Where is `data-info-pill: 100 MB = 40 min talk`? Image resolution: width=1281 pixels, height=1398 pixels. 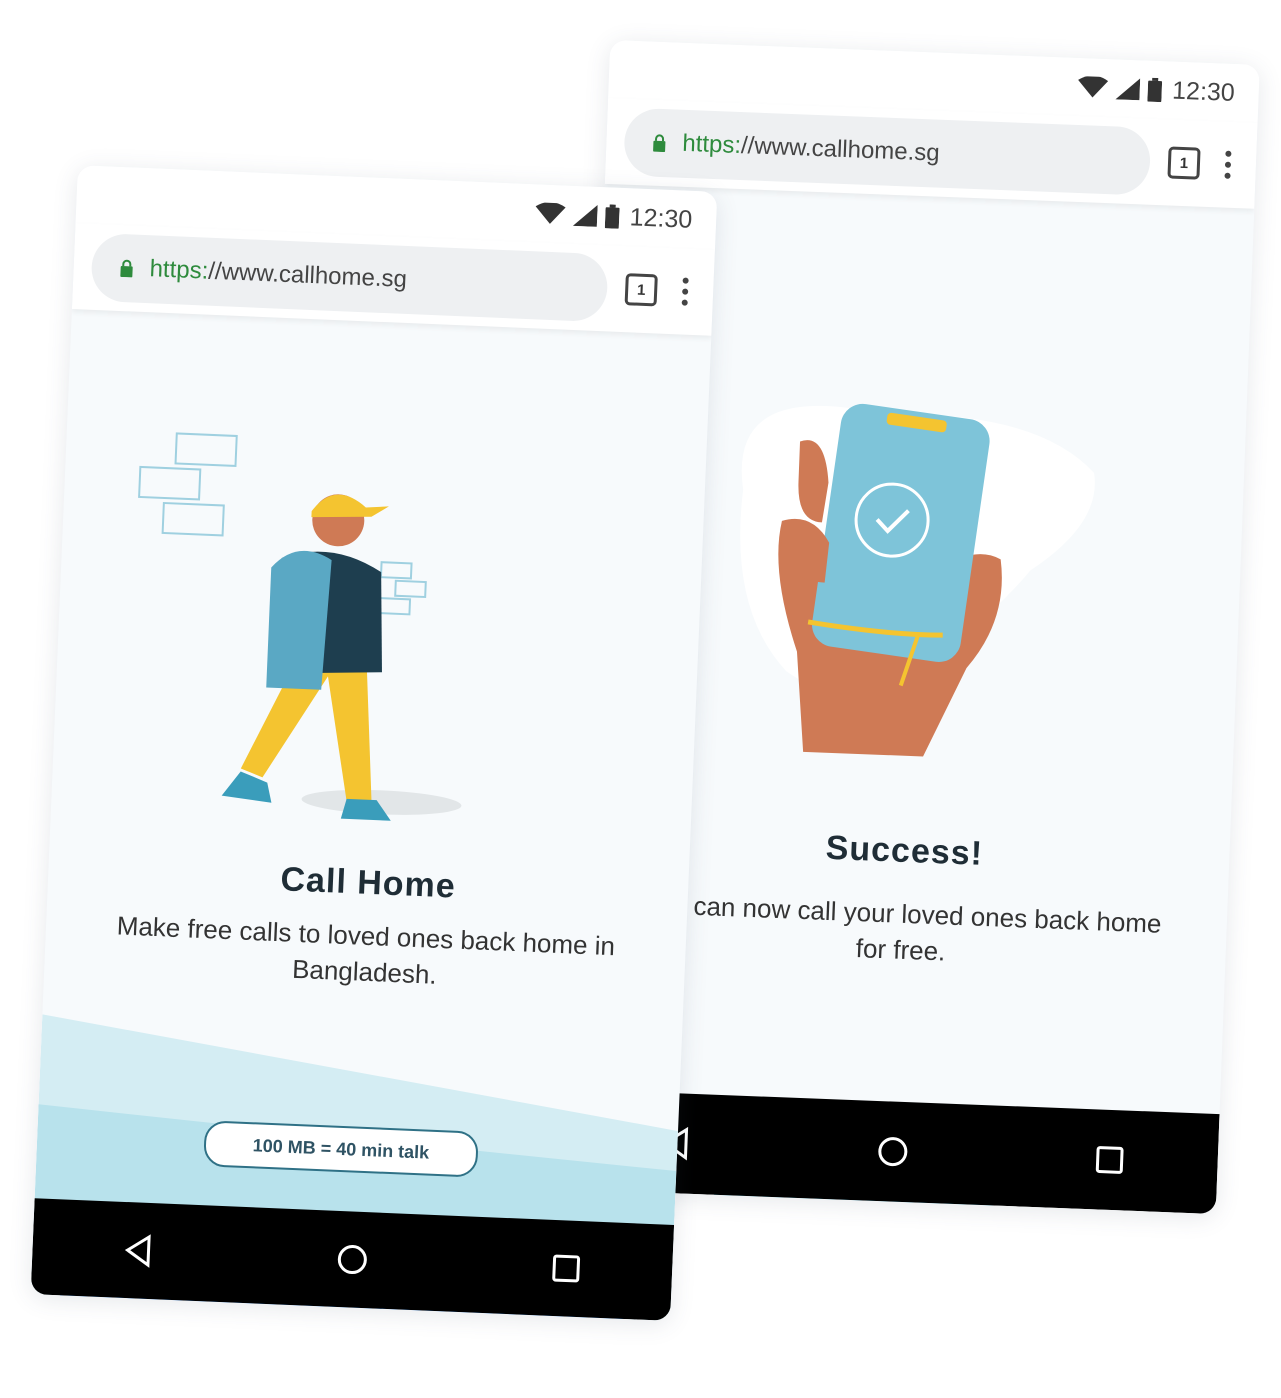 data-info-pill: 100 MB = 40 min talk is located at coordinates (341, 1149).